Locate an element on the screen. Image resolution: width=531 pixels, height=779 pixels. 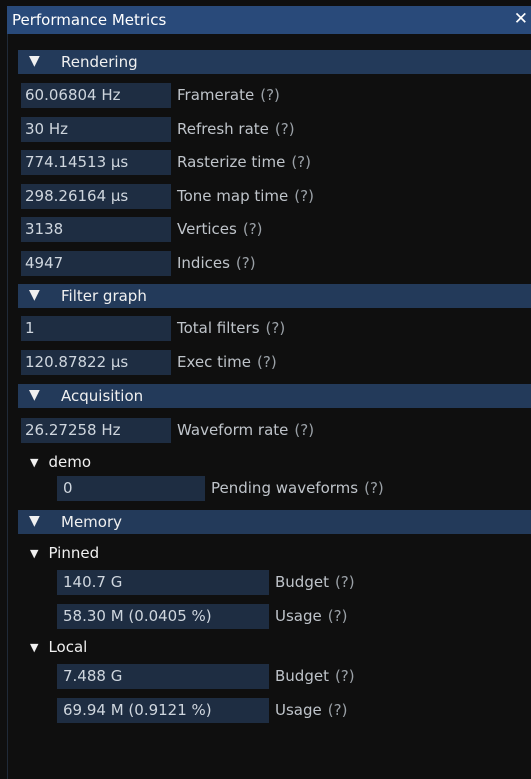
indices-label: Indices (?) is located at coordinates (216, 263).